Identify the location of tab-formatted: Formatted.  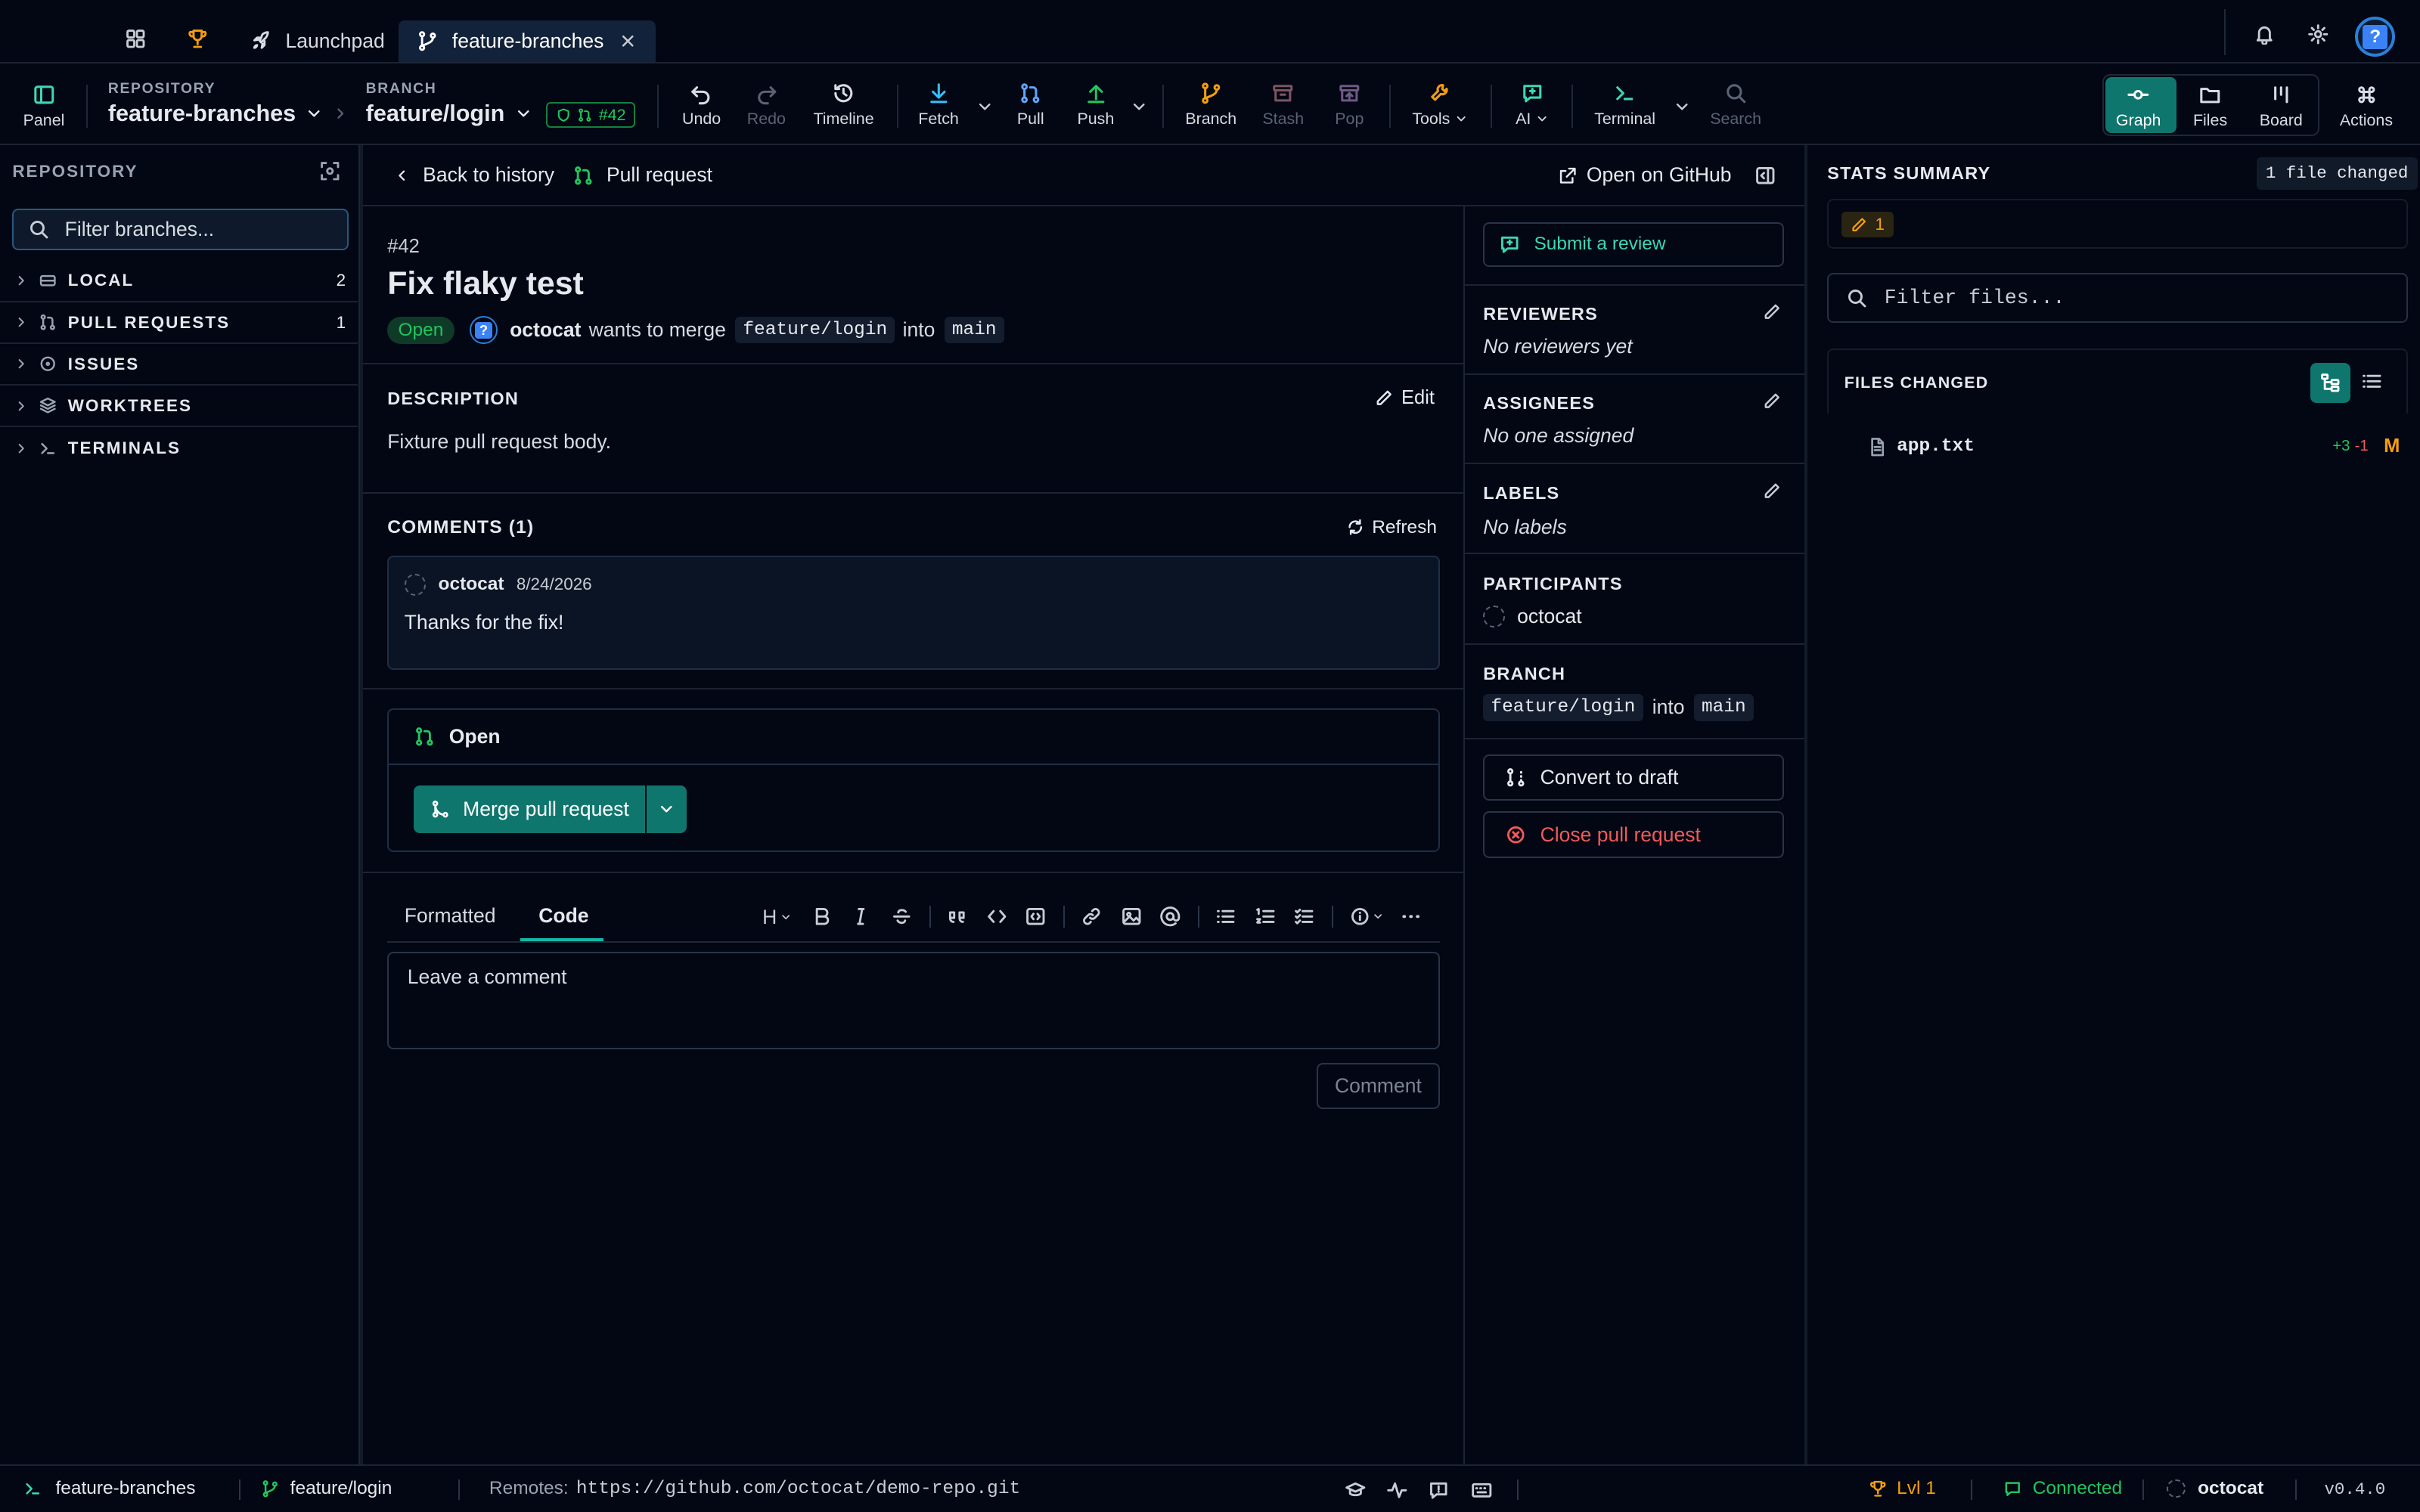
(450, 916).